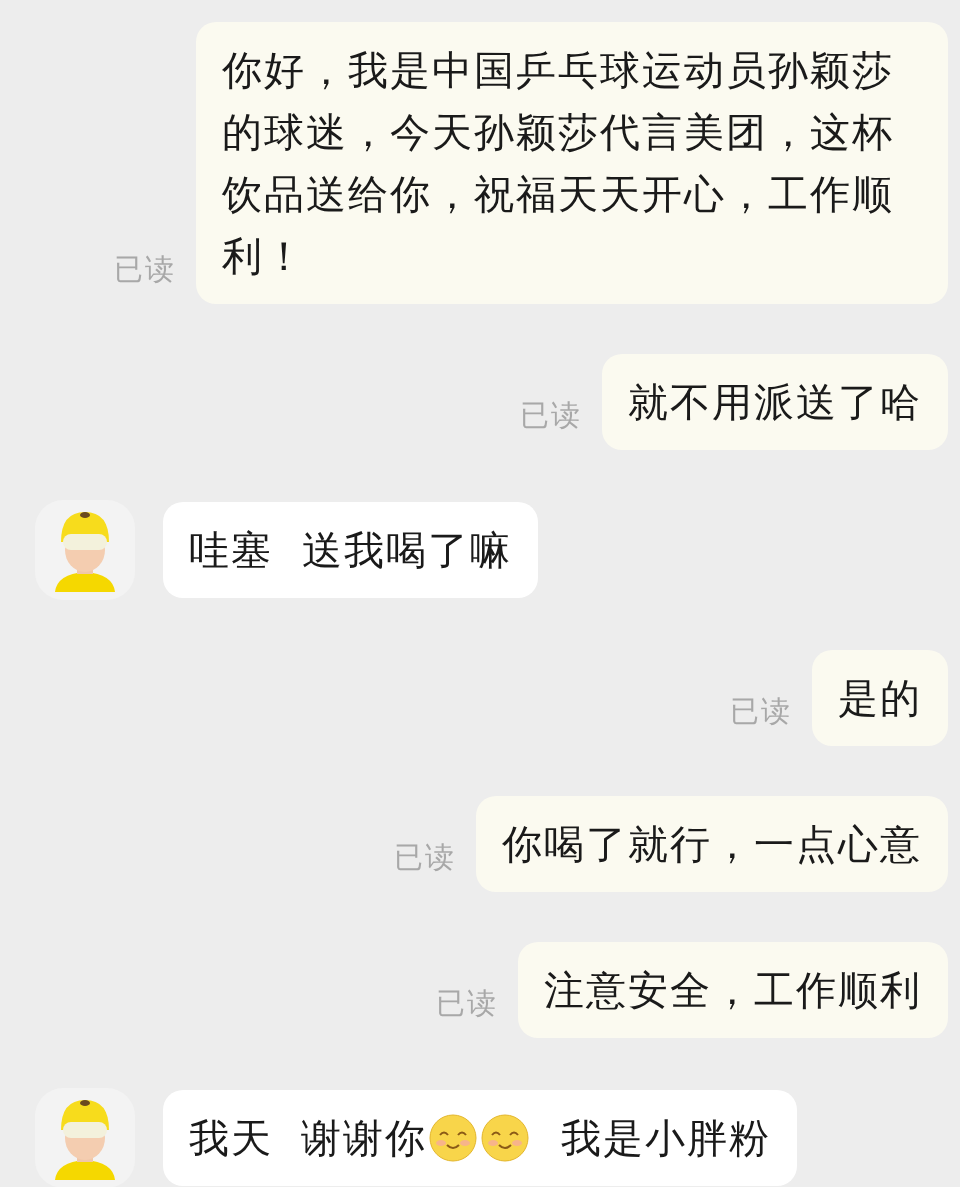 The width and height of the screenshot is (960, 1187). Describe the element at coordinates (364, 1138) in the screenshot. I see `message-text: 谢谢你` at that location.